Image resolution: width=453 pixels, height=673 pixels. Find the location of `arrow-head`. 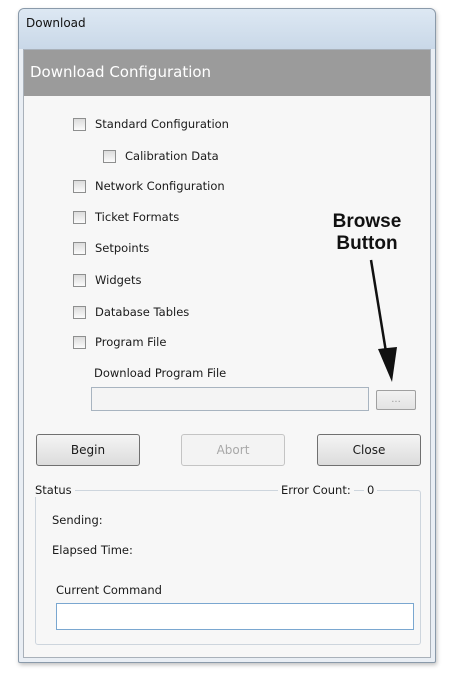

arrow-head is located at coordinates (387, 364).